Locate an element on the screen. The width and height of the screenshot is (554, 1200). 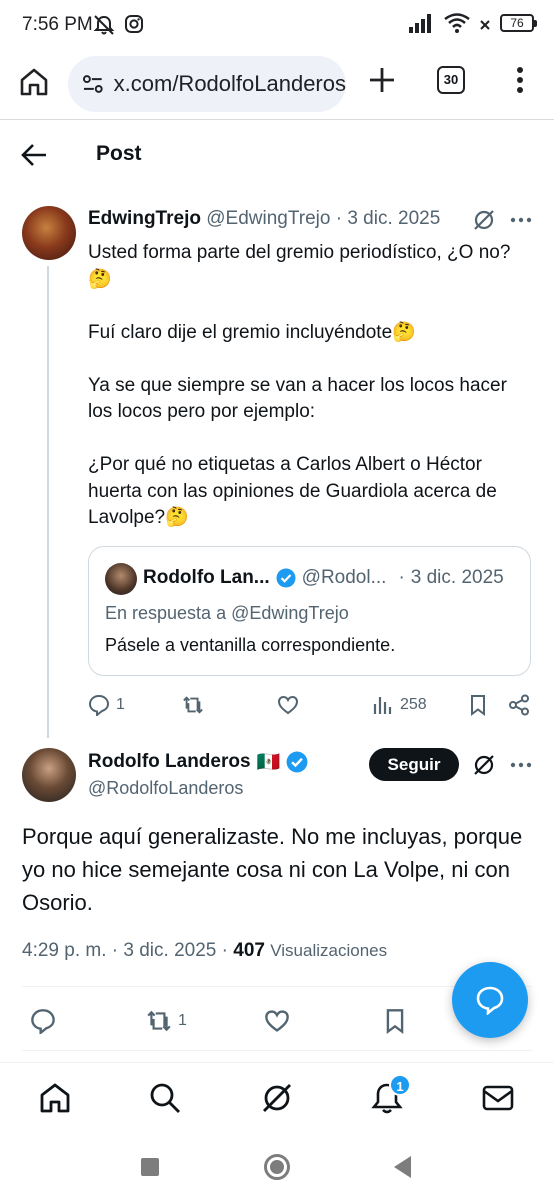
tweet2-views-count: 407 is located at coordinates (249, 950).